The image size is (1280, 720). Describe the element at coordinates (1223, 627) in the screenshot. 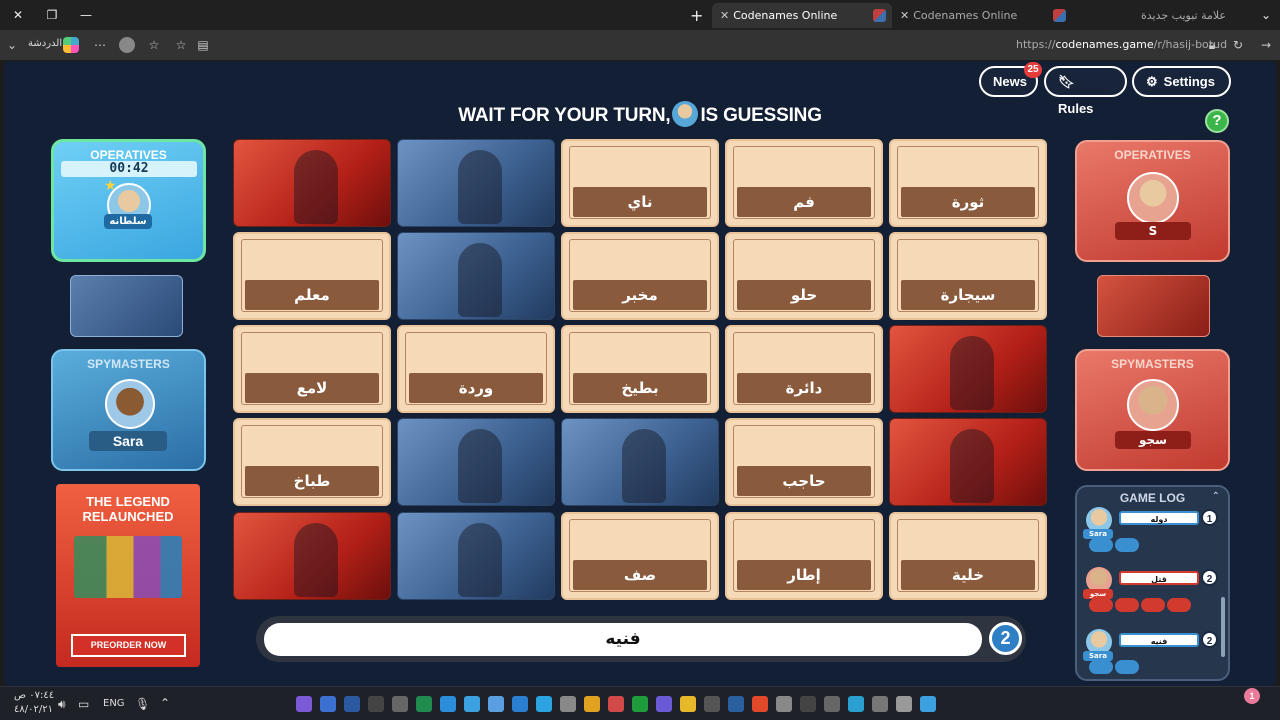

I see `game-log-scrollbar` at that location.